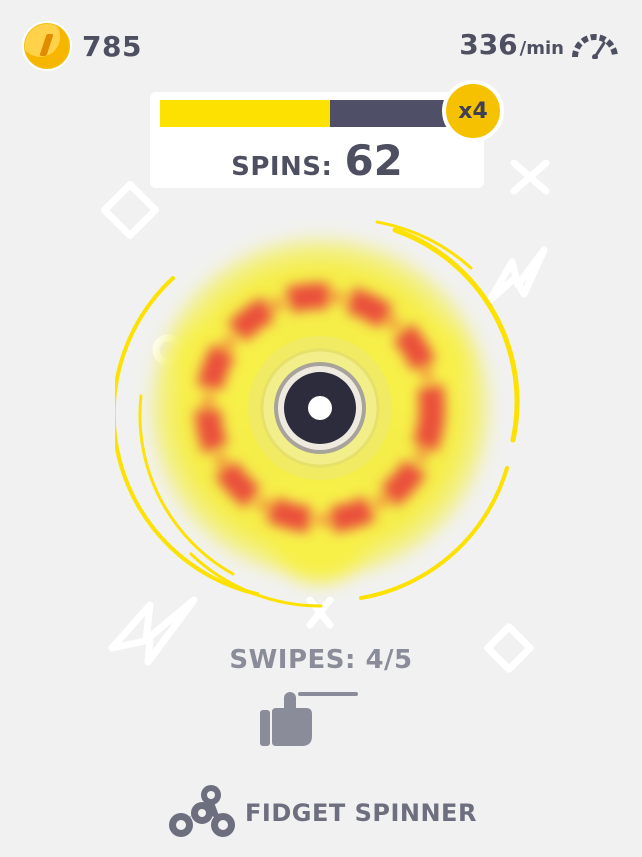 The height and width of the screenshot is (857, 642). What do you see at coordinates (309, 719) in the screenshot?
I see `swipe-hand-icon` at bounding box center [309, 719].